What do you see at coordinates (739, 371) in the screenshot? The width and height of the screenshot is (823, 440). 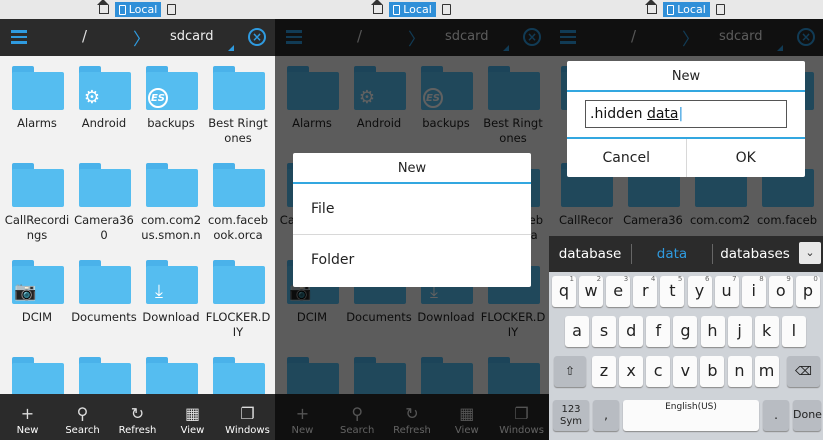 I see `key-n: n` at bounding box center [739, 371].